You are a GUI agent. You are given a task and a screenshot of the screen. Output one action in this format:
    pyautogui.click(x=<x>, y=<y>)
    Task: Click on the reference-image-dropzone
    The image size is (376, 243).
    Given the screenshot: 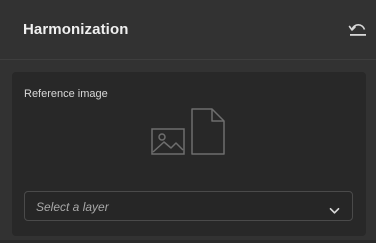 What is the action you would take?
    pyautogui.click(x=190, y=133)
    